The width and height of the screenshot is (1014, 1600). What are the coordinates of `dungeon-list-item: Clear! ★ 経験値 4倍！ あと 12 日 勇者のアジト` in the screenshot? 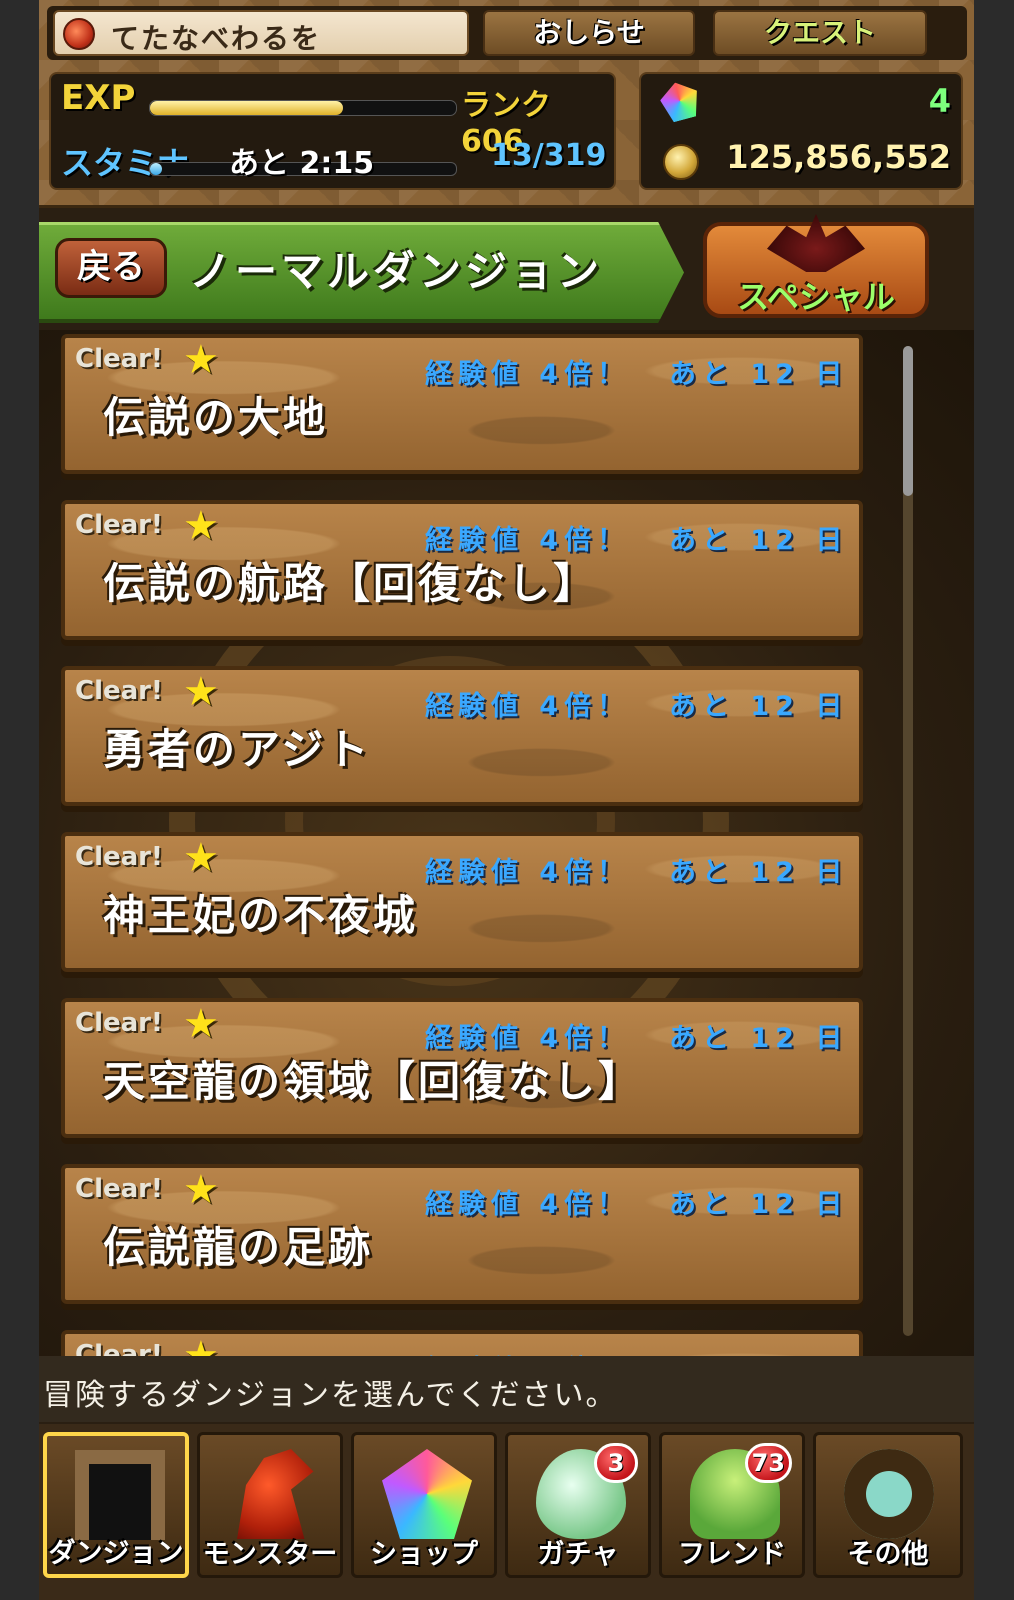 It's located at (462, 736).